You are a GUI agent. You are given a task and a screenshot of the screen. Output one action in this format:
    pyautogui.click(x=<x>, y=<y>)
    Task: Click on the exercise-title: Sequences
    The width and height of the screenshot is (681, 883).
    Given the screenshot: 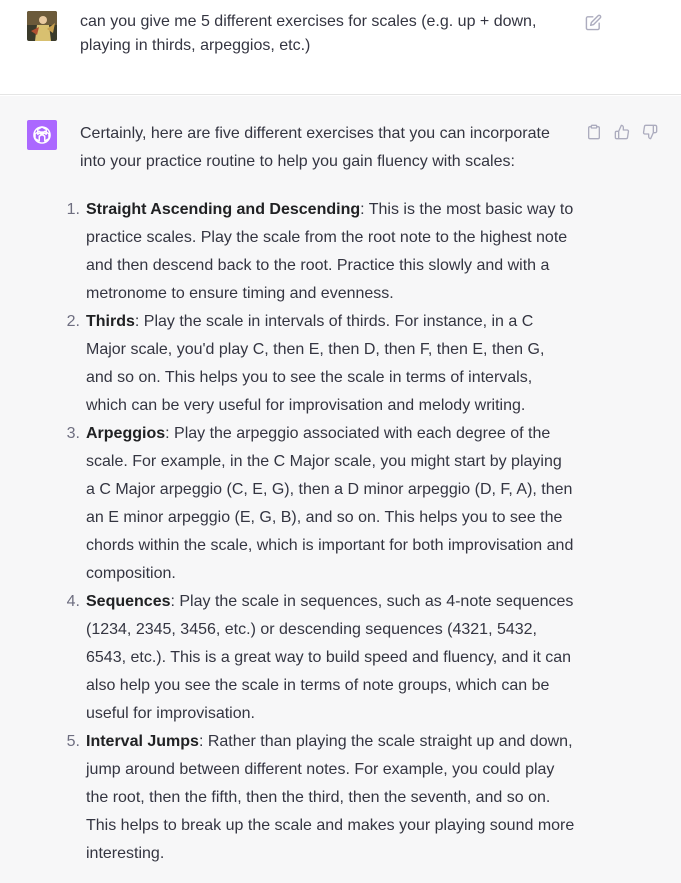 What is the action you would take?
    pyautogui.click(x=128, y=601)
    